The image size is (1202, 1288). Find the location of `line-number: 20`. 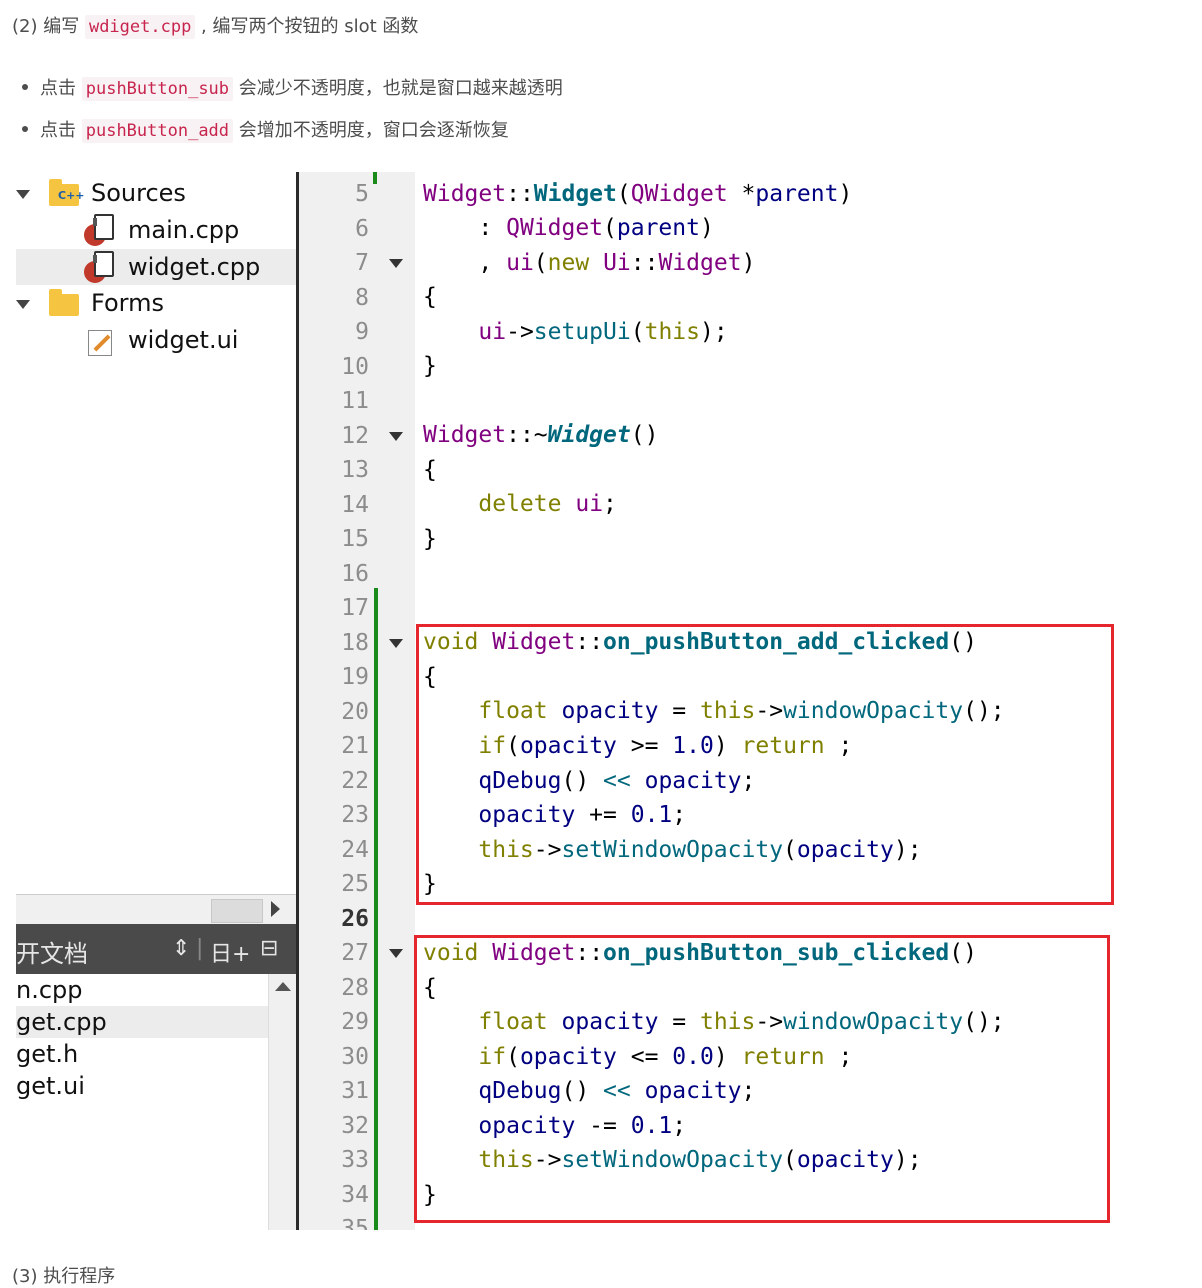

line-number: 20 is located at coordinates (334, 712).